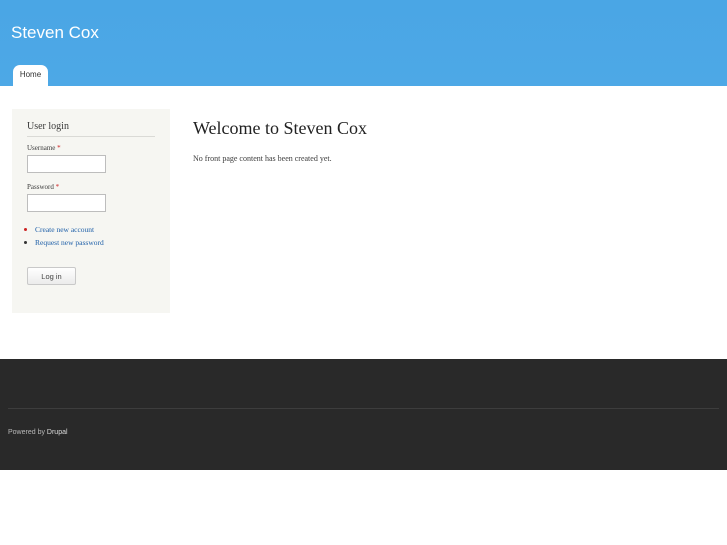 The width and height of the screenshot is (727, 545). What do you see at coordinates (40, 187) in the screenshot?
I see `password-label-text: Password` at bounding box center [40, 187].